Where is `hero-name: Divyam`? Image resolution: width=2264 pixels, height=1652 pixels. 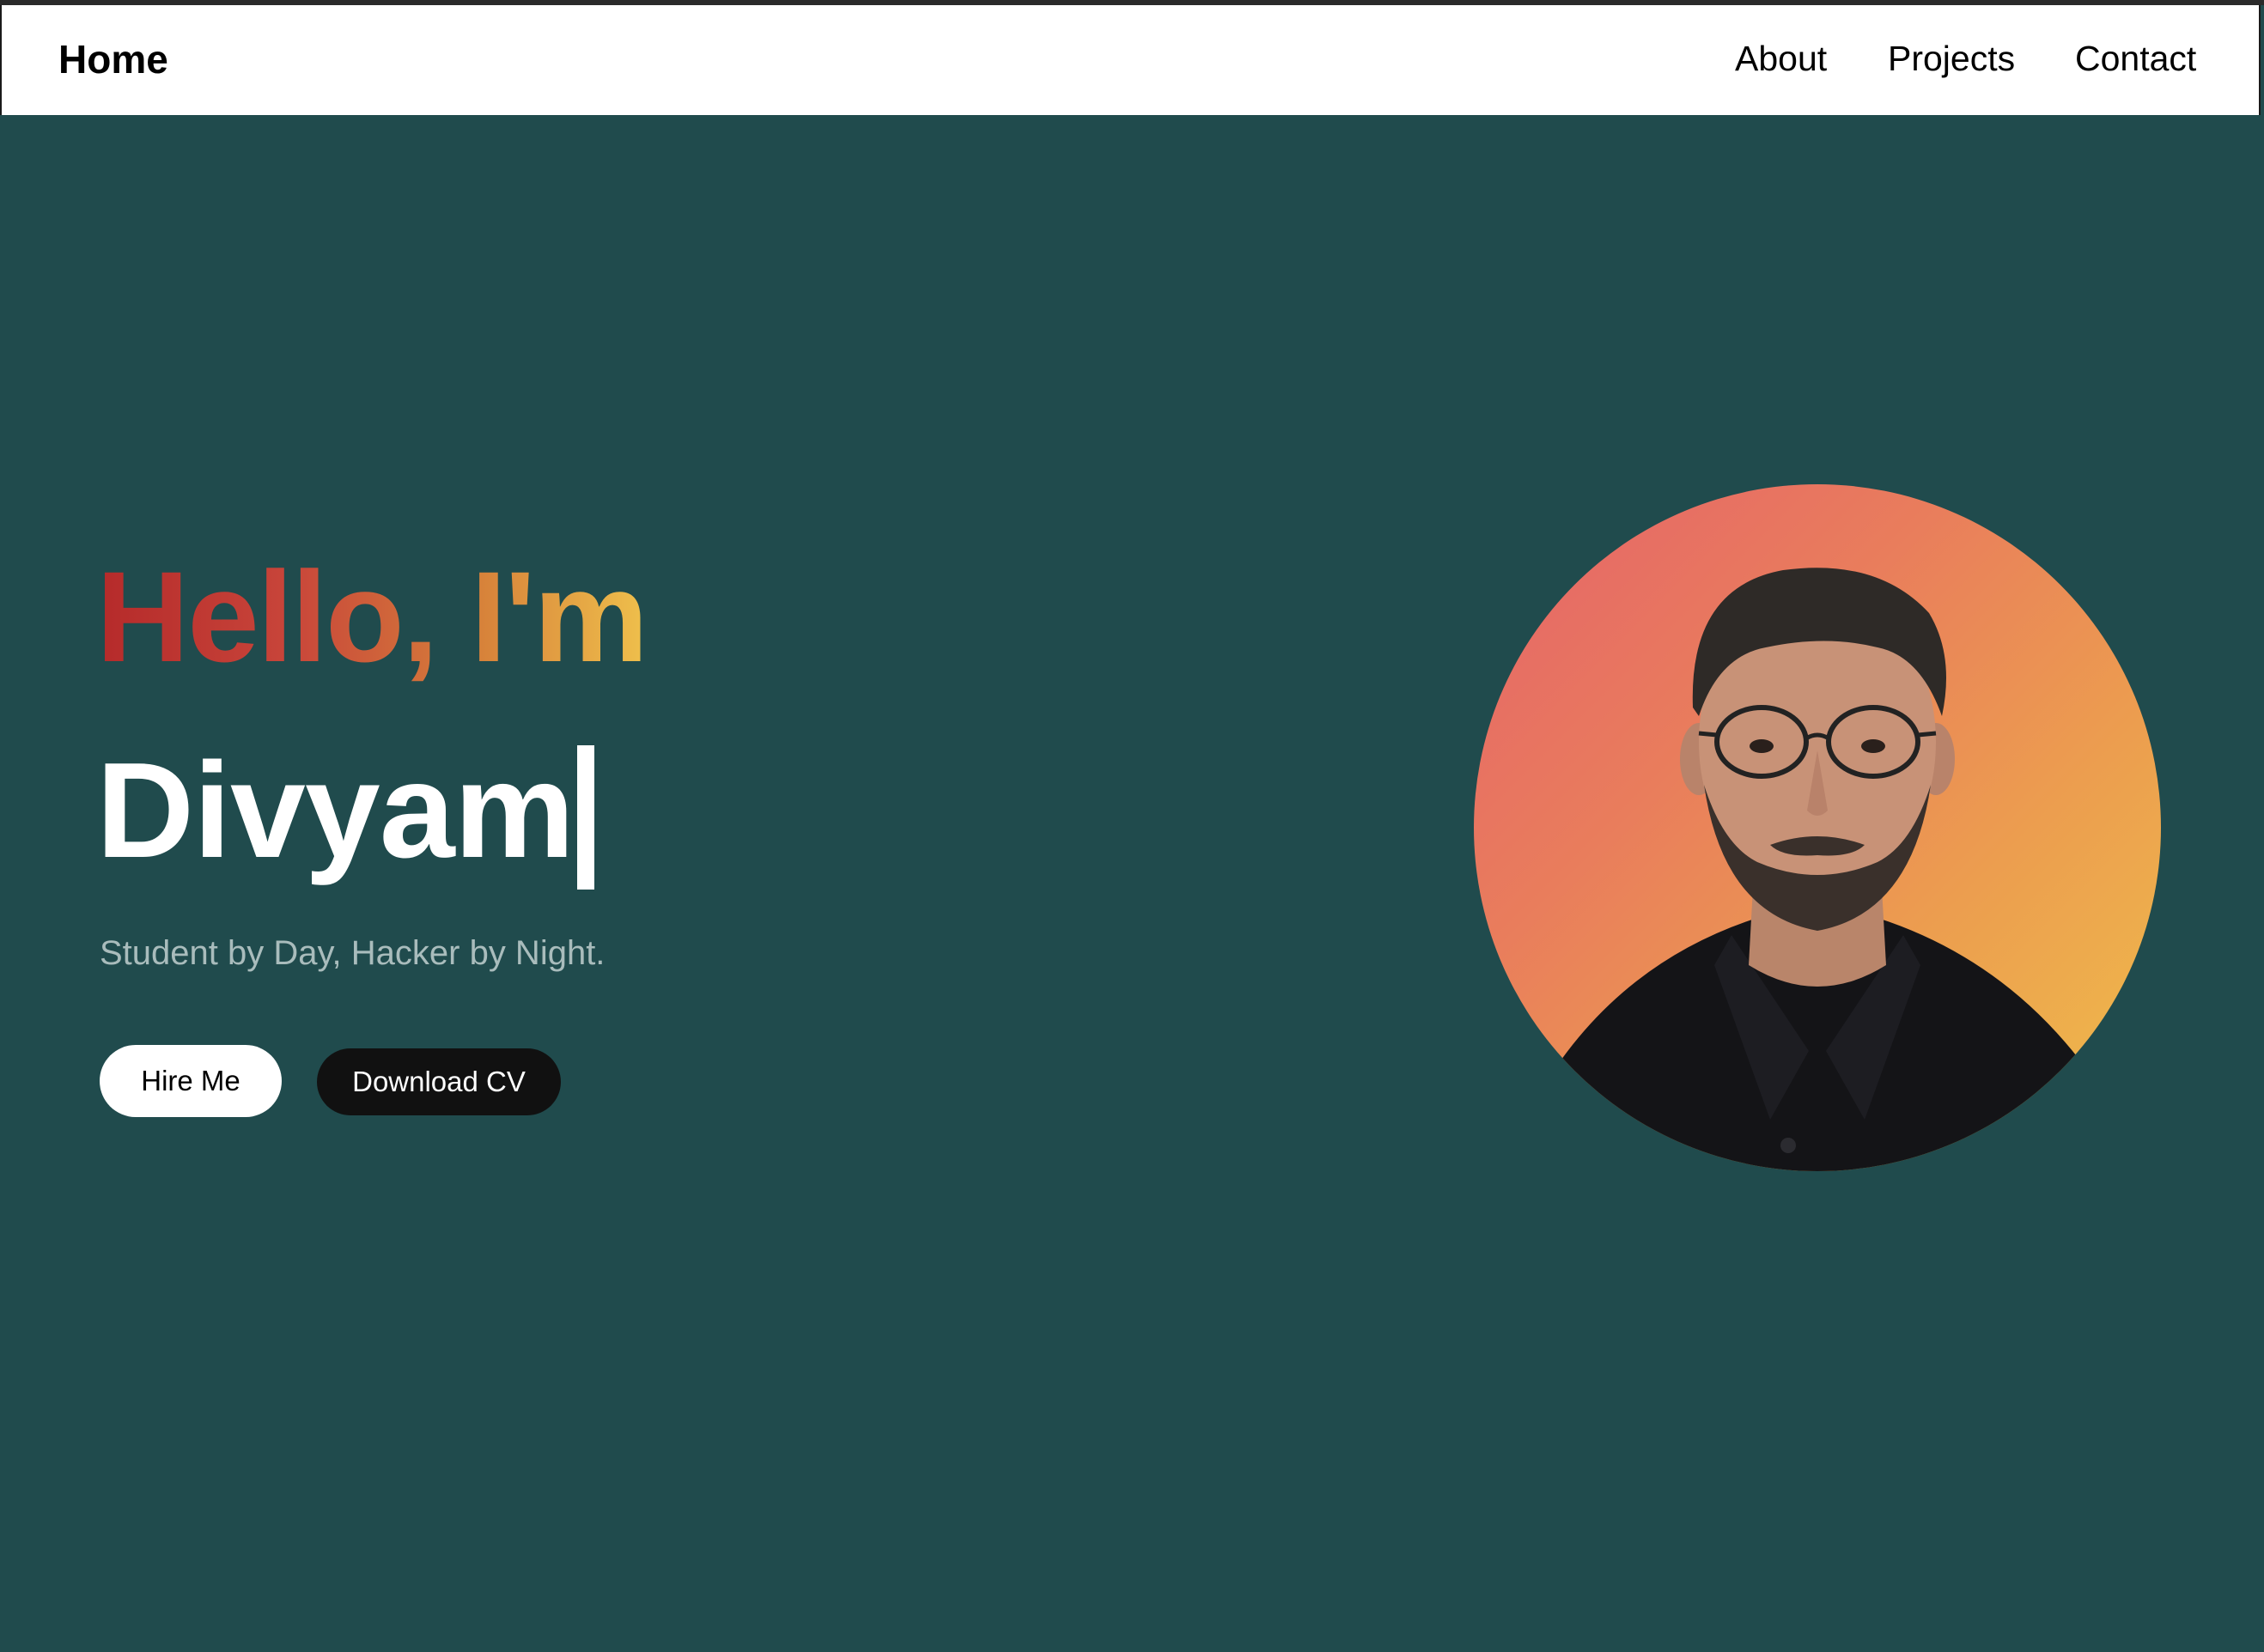
hero-name: Divyam is located at coordinates (335, 810).